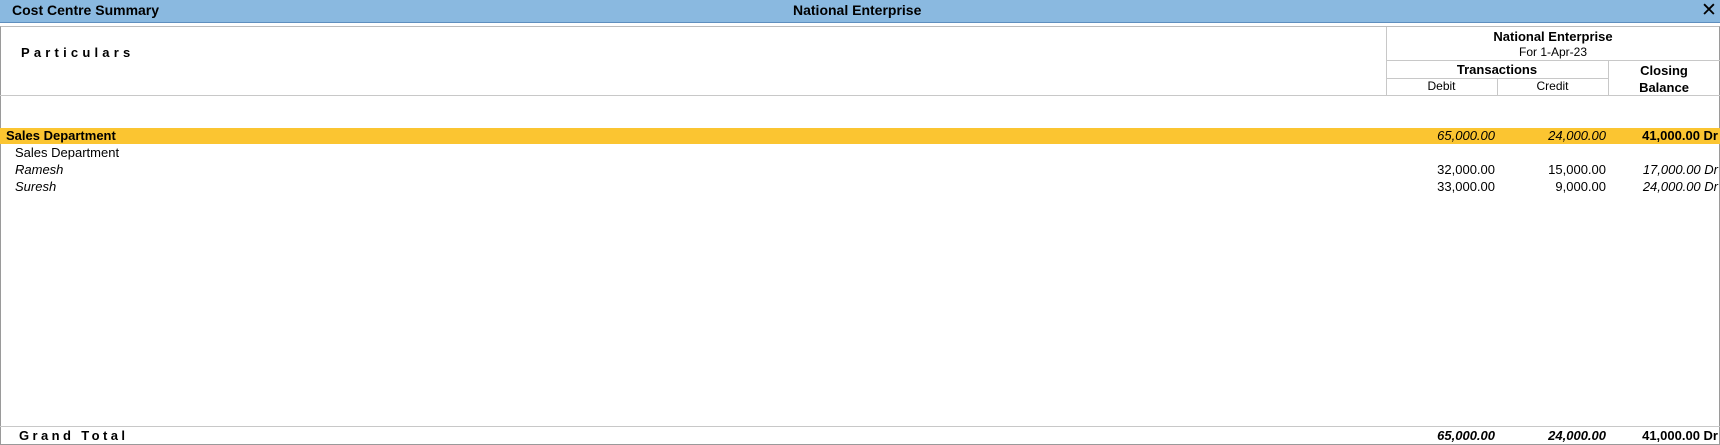 This screenshot has height=445, width=1720. Describe the element at coordinates (860, 187) in the screenshot. I see `table-row-ledger: Suresh 33,000.00 9,000.00 24,000.00 Dr` at that location.